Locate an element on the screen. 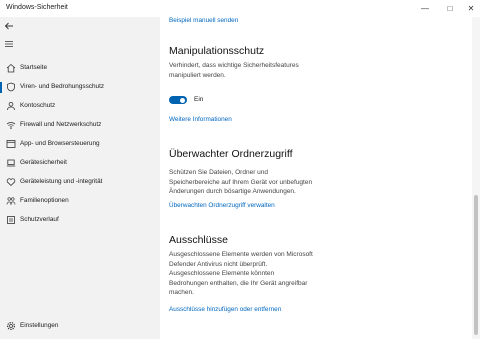  sidebar-item-geraeteleistung: Geräteleistung und -integrität is located at coordinates (80, 182).